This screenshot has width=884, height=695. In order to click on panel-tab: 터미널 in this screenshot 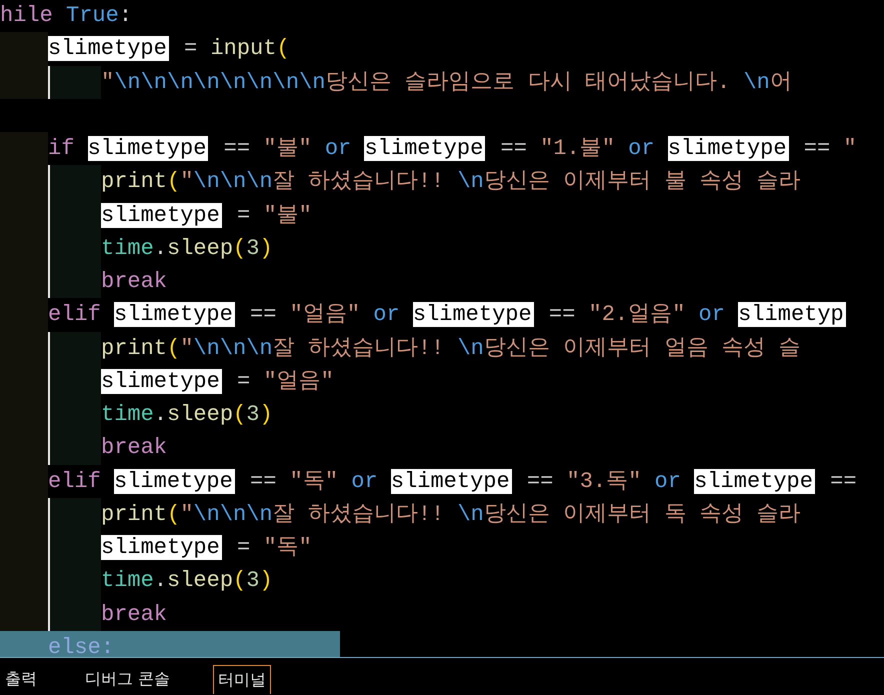, I will do `click(242, 679)`.